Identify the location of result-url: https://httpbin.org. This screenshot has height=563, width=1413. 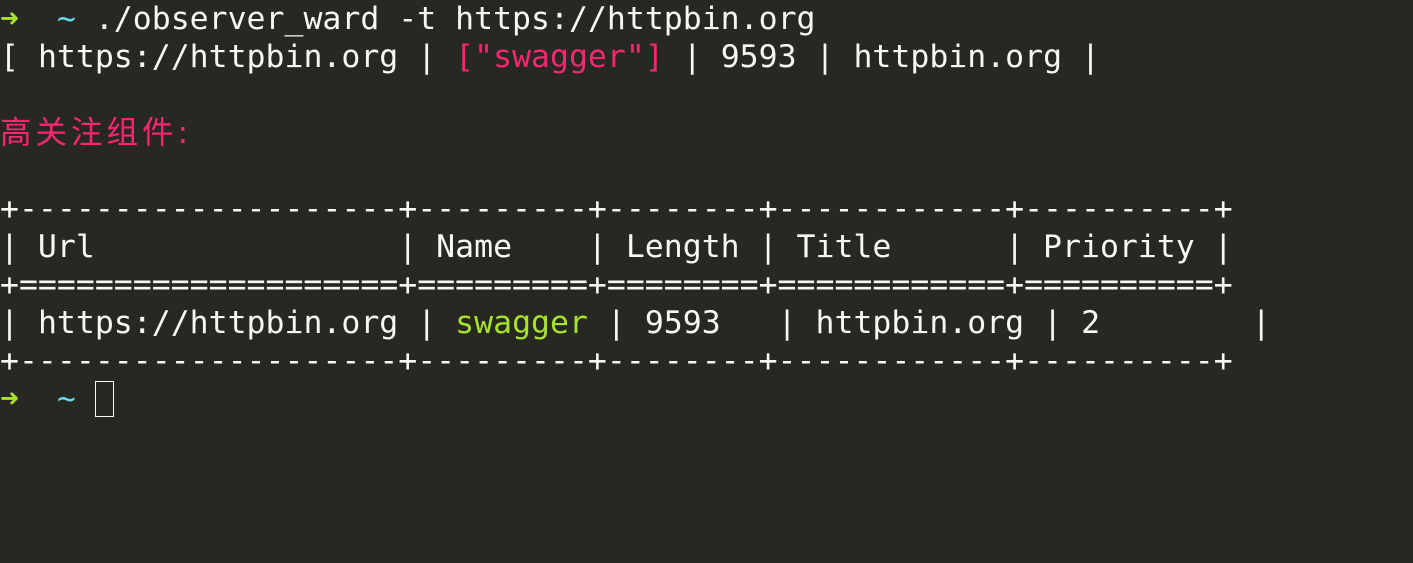
(218, 57).